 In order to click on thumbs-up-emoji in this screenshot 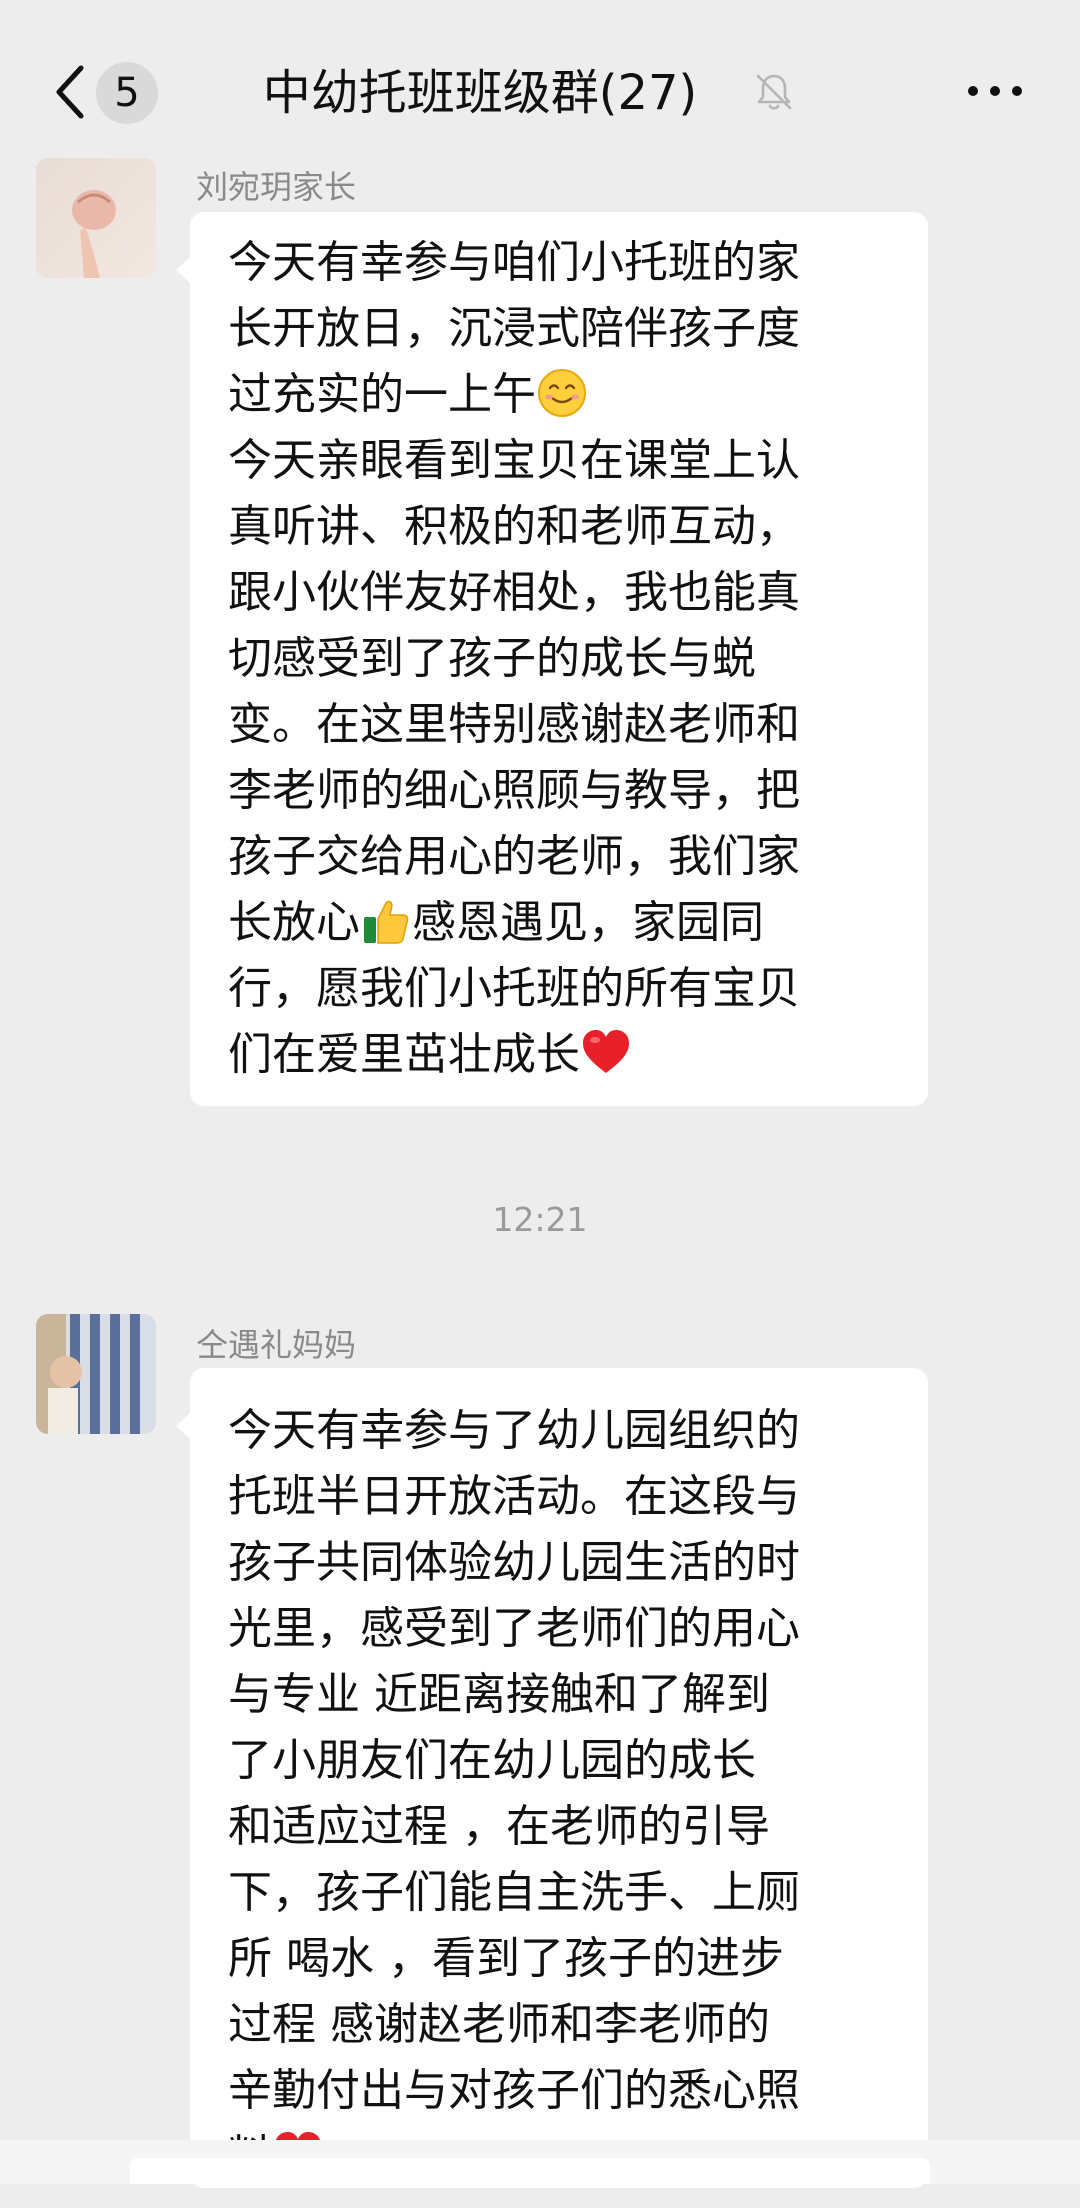, I will do `click(386, 922)`.